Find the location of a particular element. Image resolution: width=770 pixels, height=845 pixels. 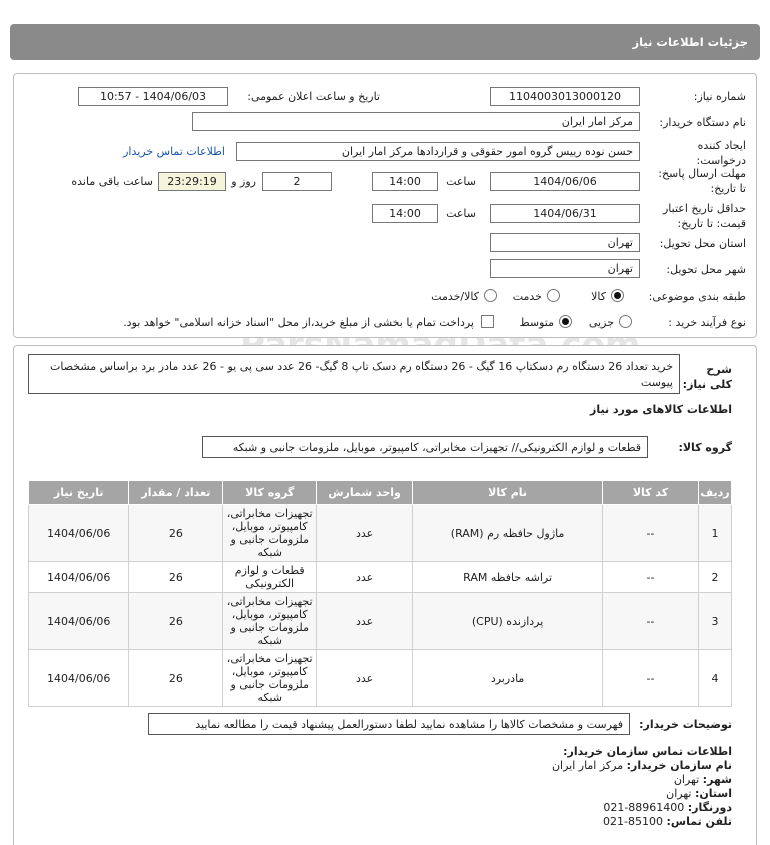

province-label: استان محل تحویل: is located at coordinates (702, 243).